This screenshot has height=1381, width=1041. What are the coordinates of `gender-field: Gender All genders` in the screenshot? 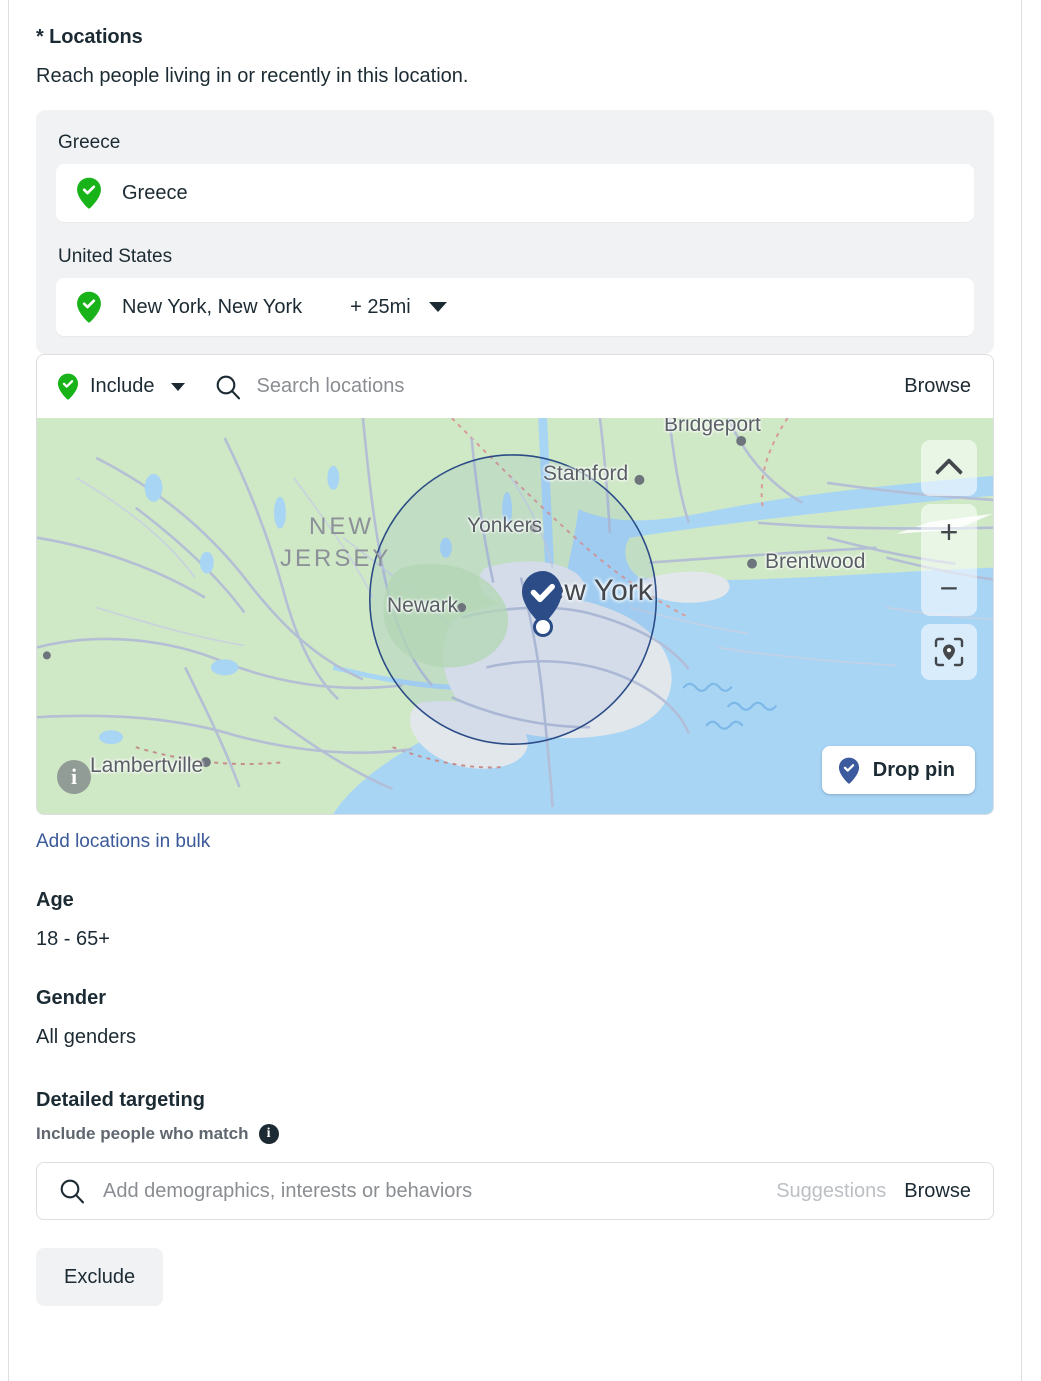 It's located at (515, 1018).